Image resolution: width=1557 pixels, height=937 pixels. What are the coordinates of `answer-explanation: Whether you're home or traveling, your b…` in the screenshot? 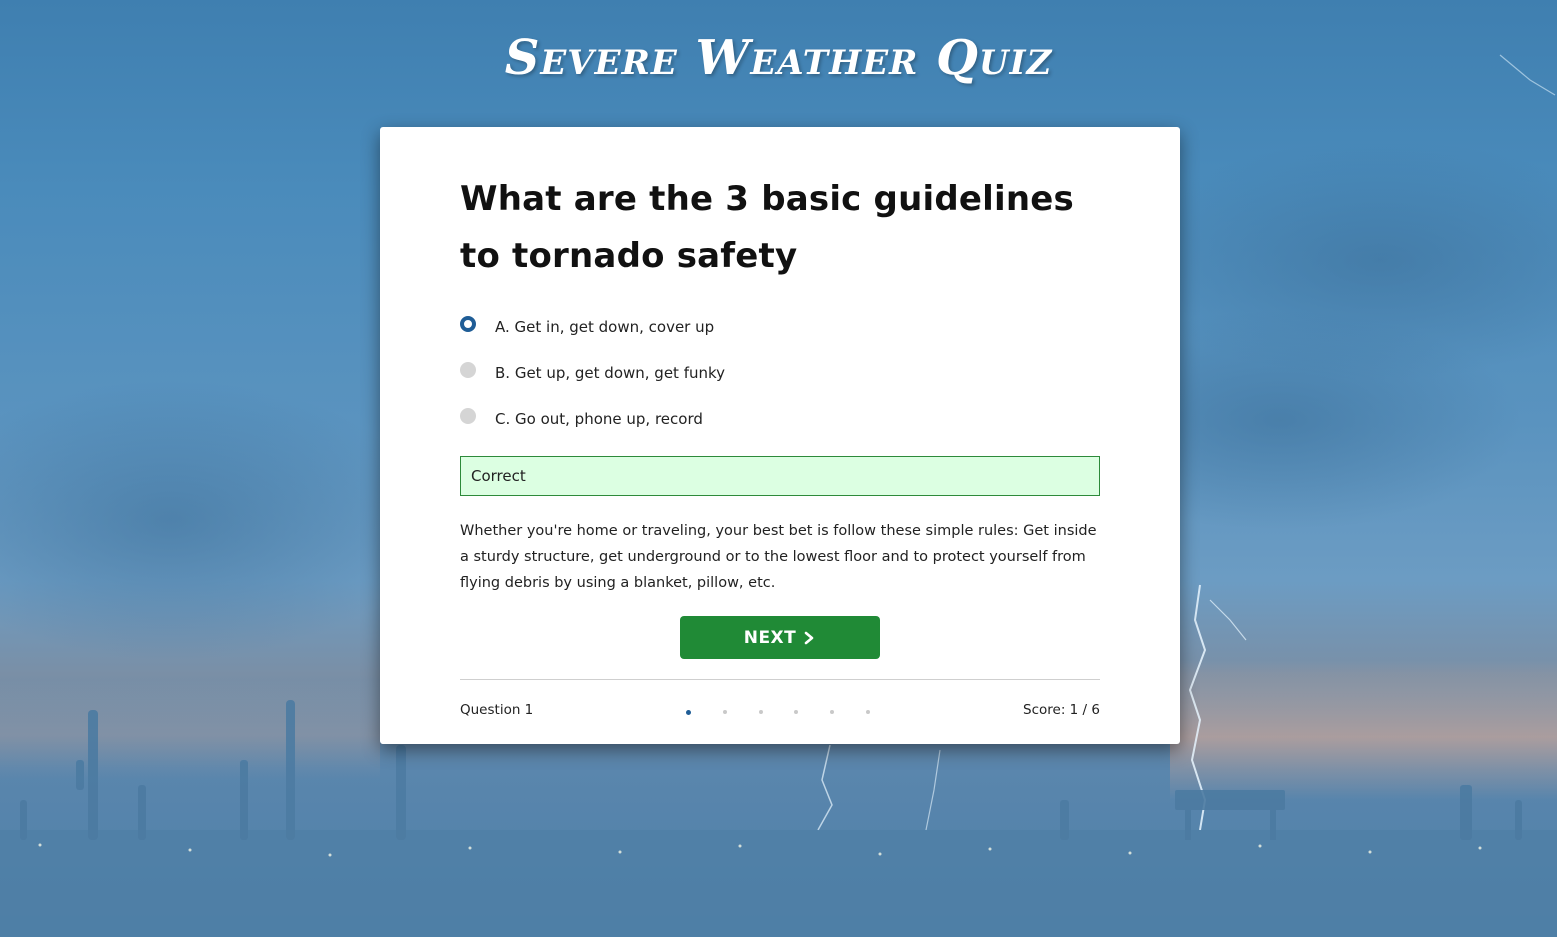 It's located at (778, 557).